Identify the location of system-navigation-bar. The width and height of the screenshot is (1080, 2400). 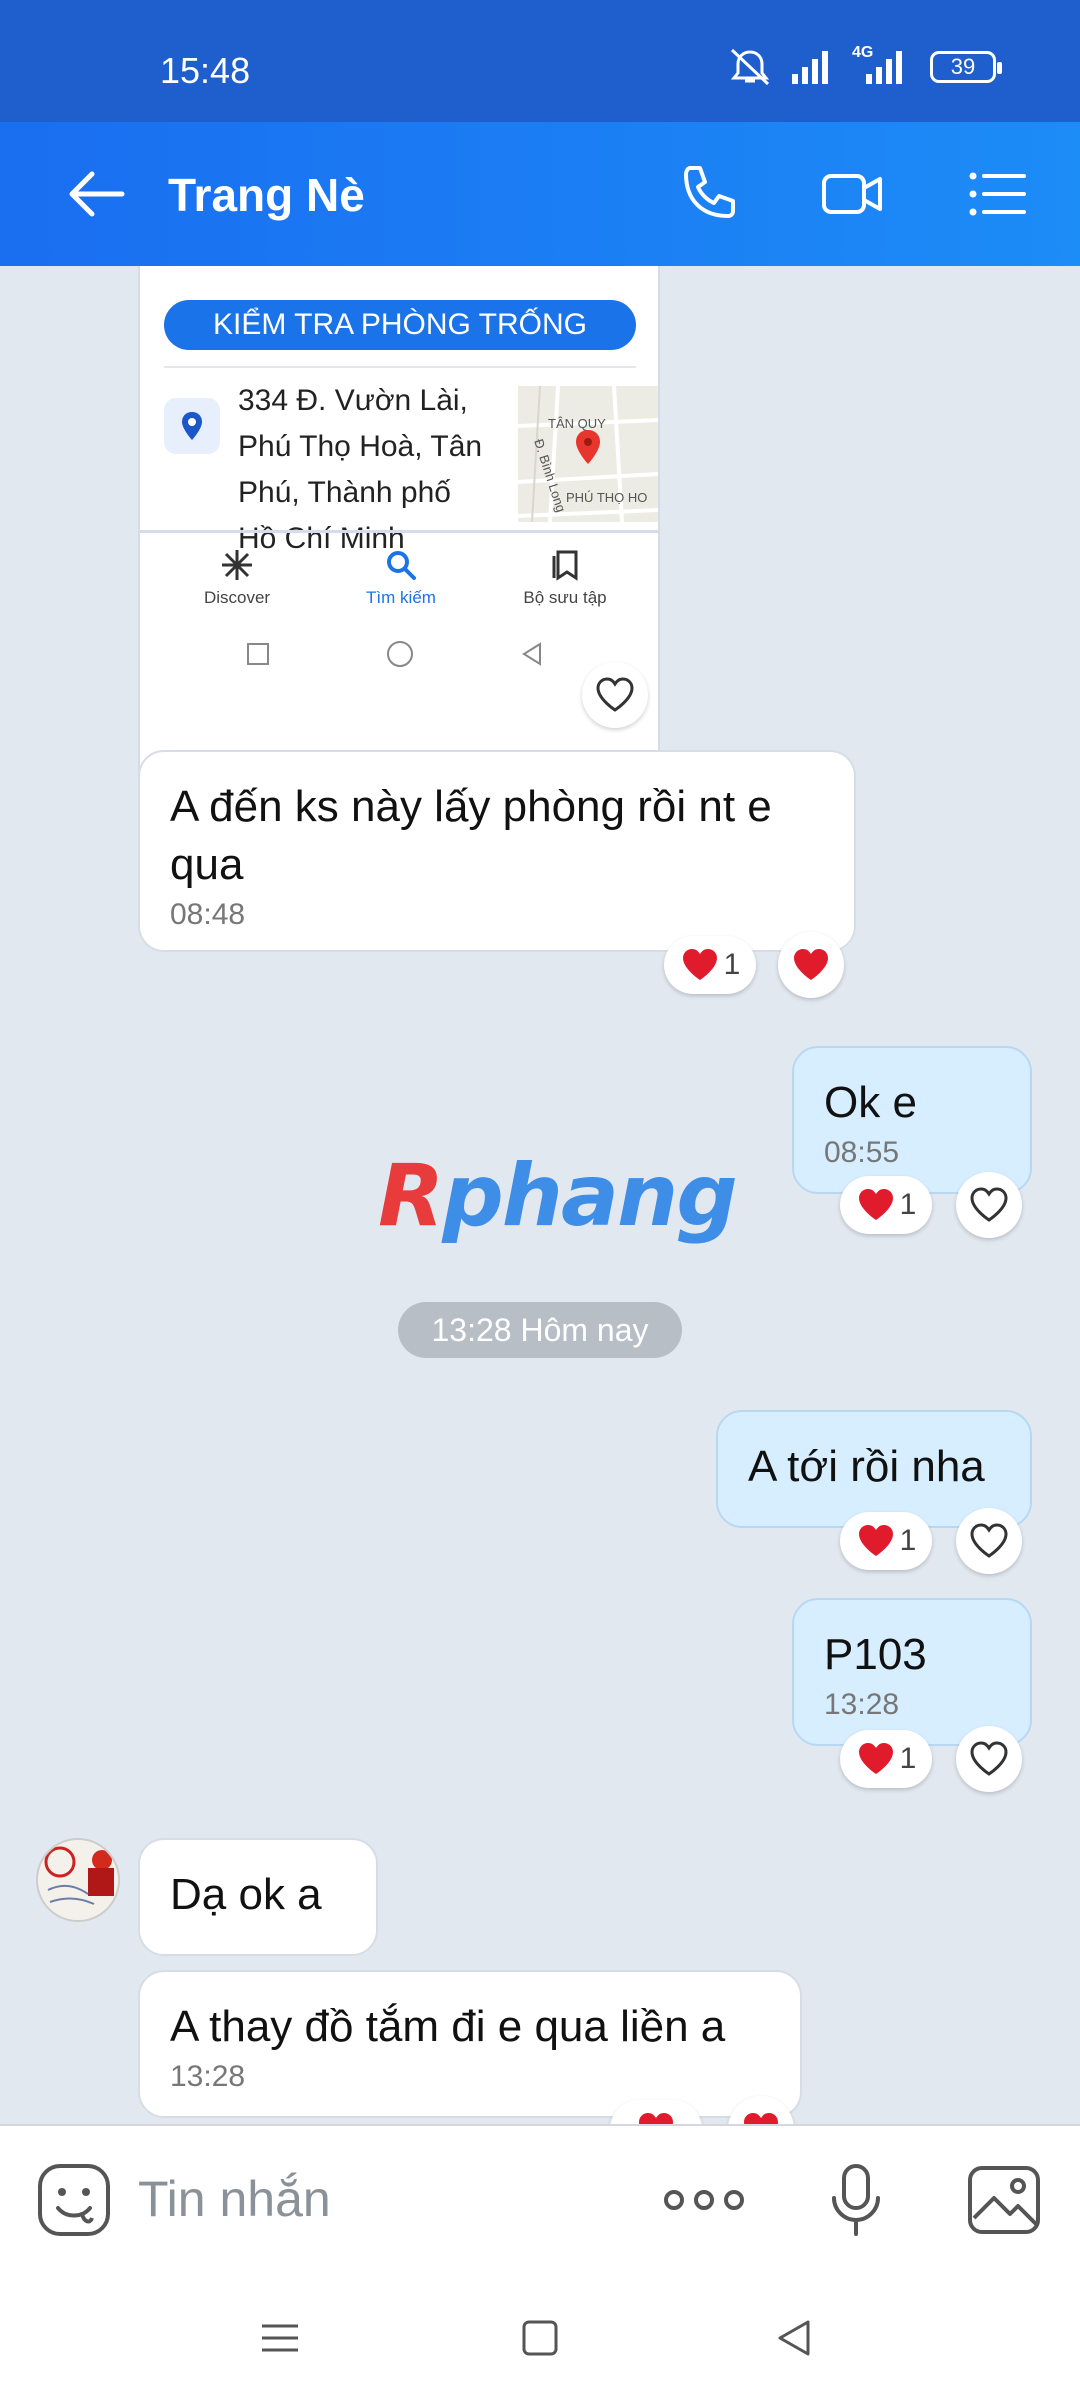
(540, 2335).